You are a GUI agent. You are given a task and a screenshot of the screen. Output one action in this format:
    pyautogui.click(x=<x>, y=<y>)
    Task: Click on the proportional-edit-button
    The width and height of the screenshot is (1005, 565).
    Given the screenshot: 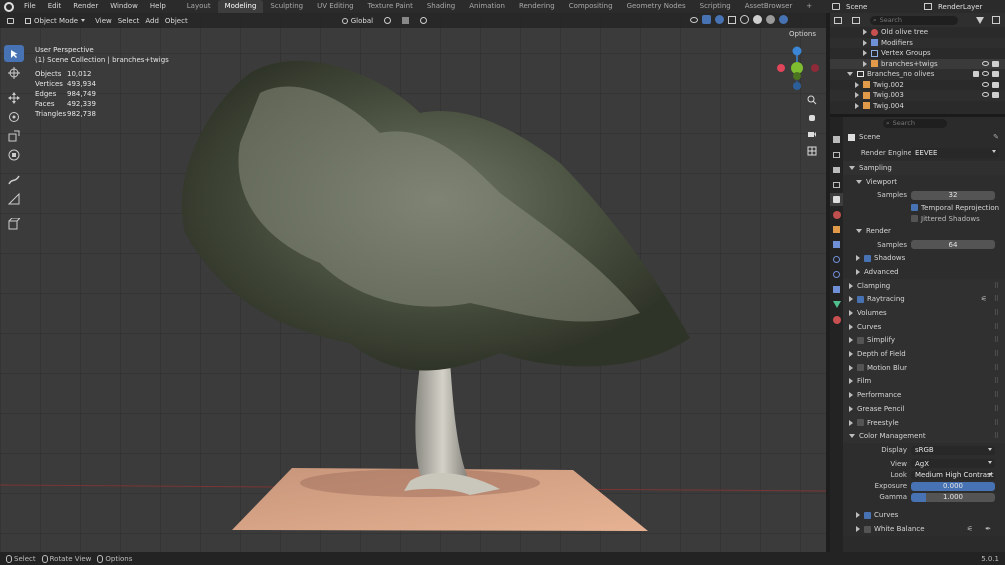 What is the action you would take?
    pyautogui.click(x=424, y=20)
    